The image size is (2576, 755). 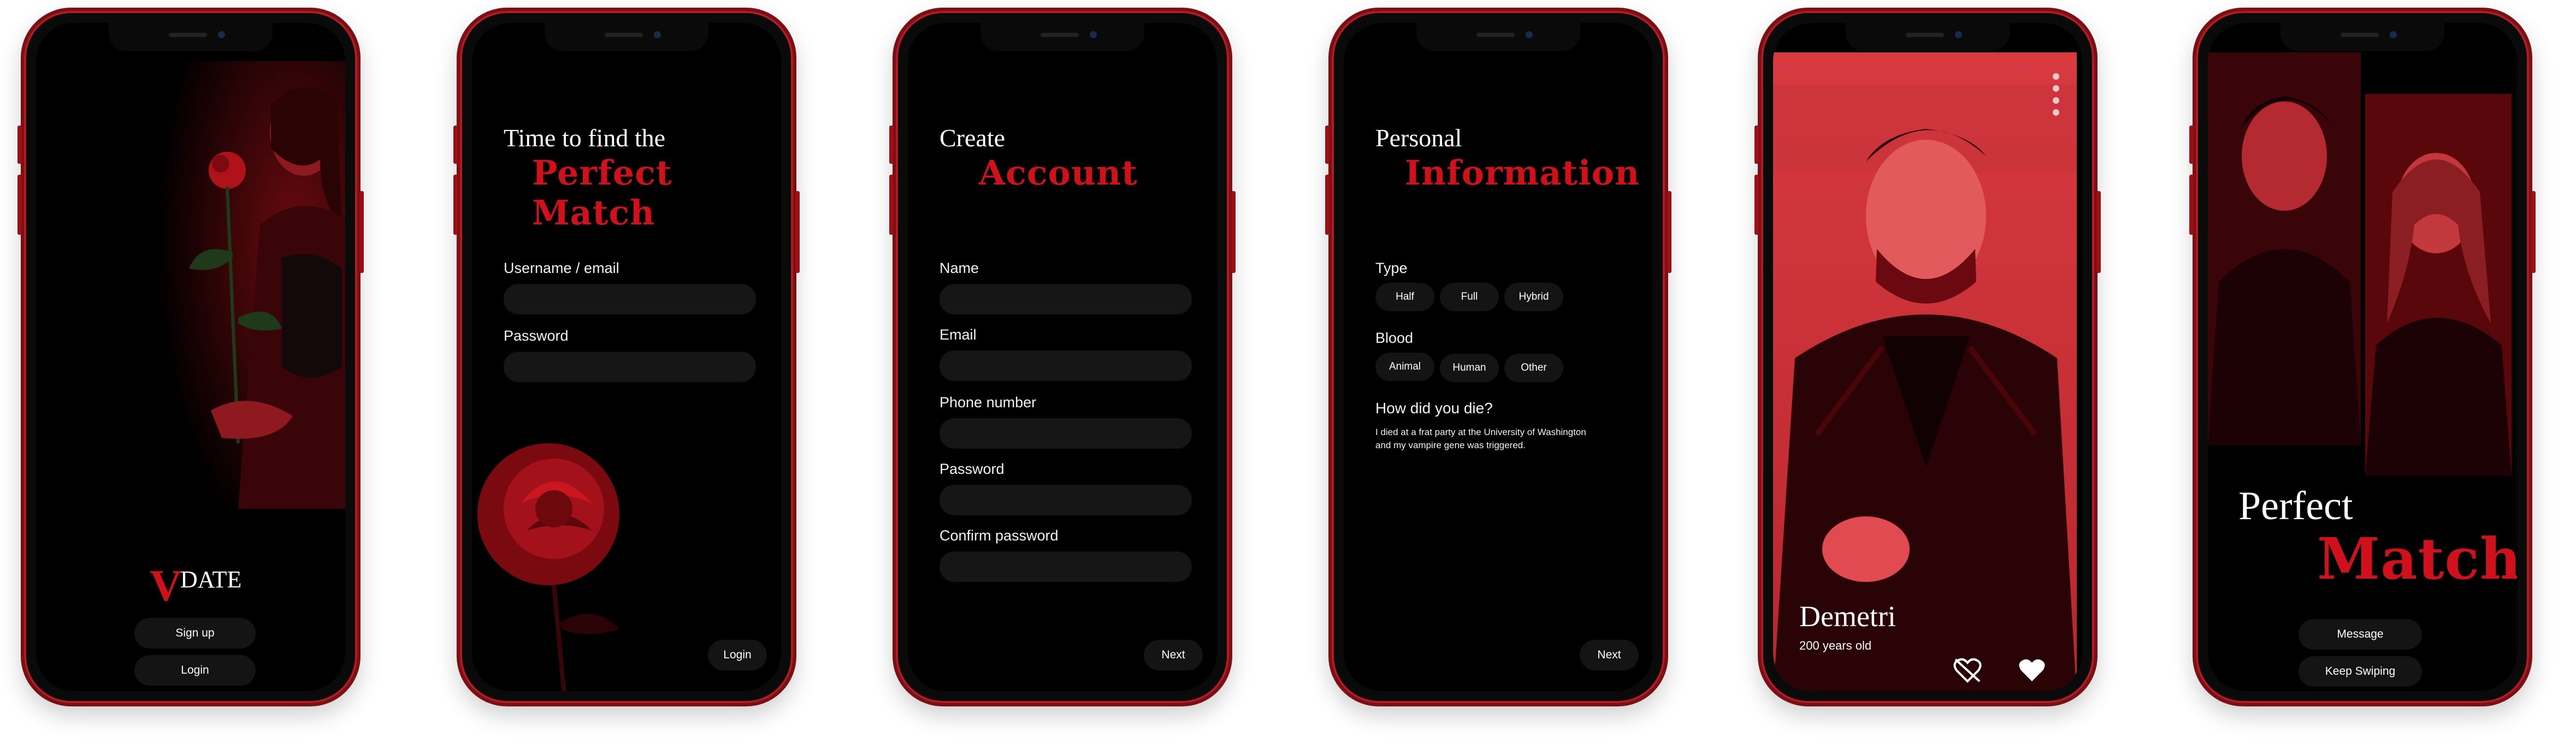 What do you see at coordinates (1533, 297) in the screenshot?
I see `type-hybrid-chip: Hybrid` at bounding box center [1533, 297].